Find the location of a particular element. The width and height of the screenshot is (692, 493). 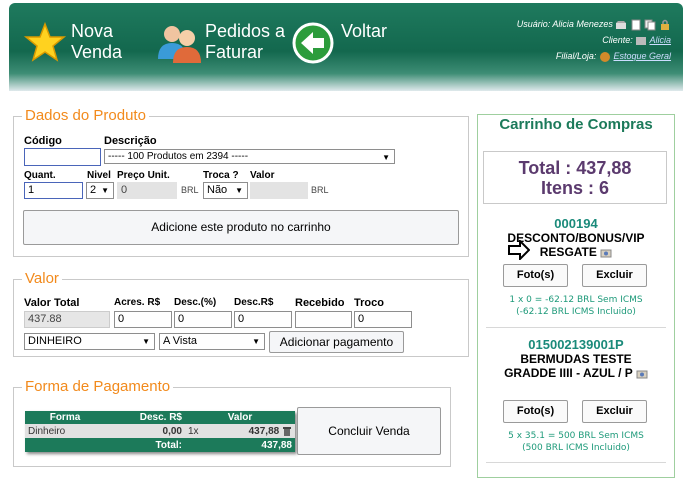

nivel-select: 2 ▼ is located at coordinates (100, 190).